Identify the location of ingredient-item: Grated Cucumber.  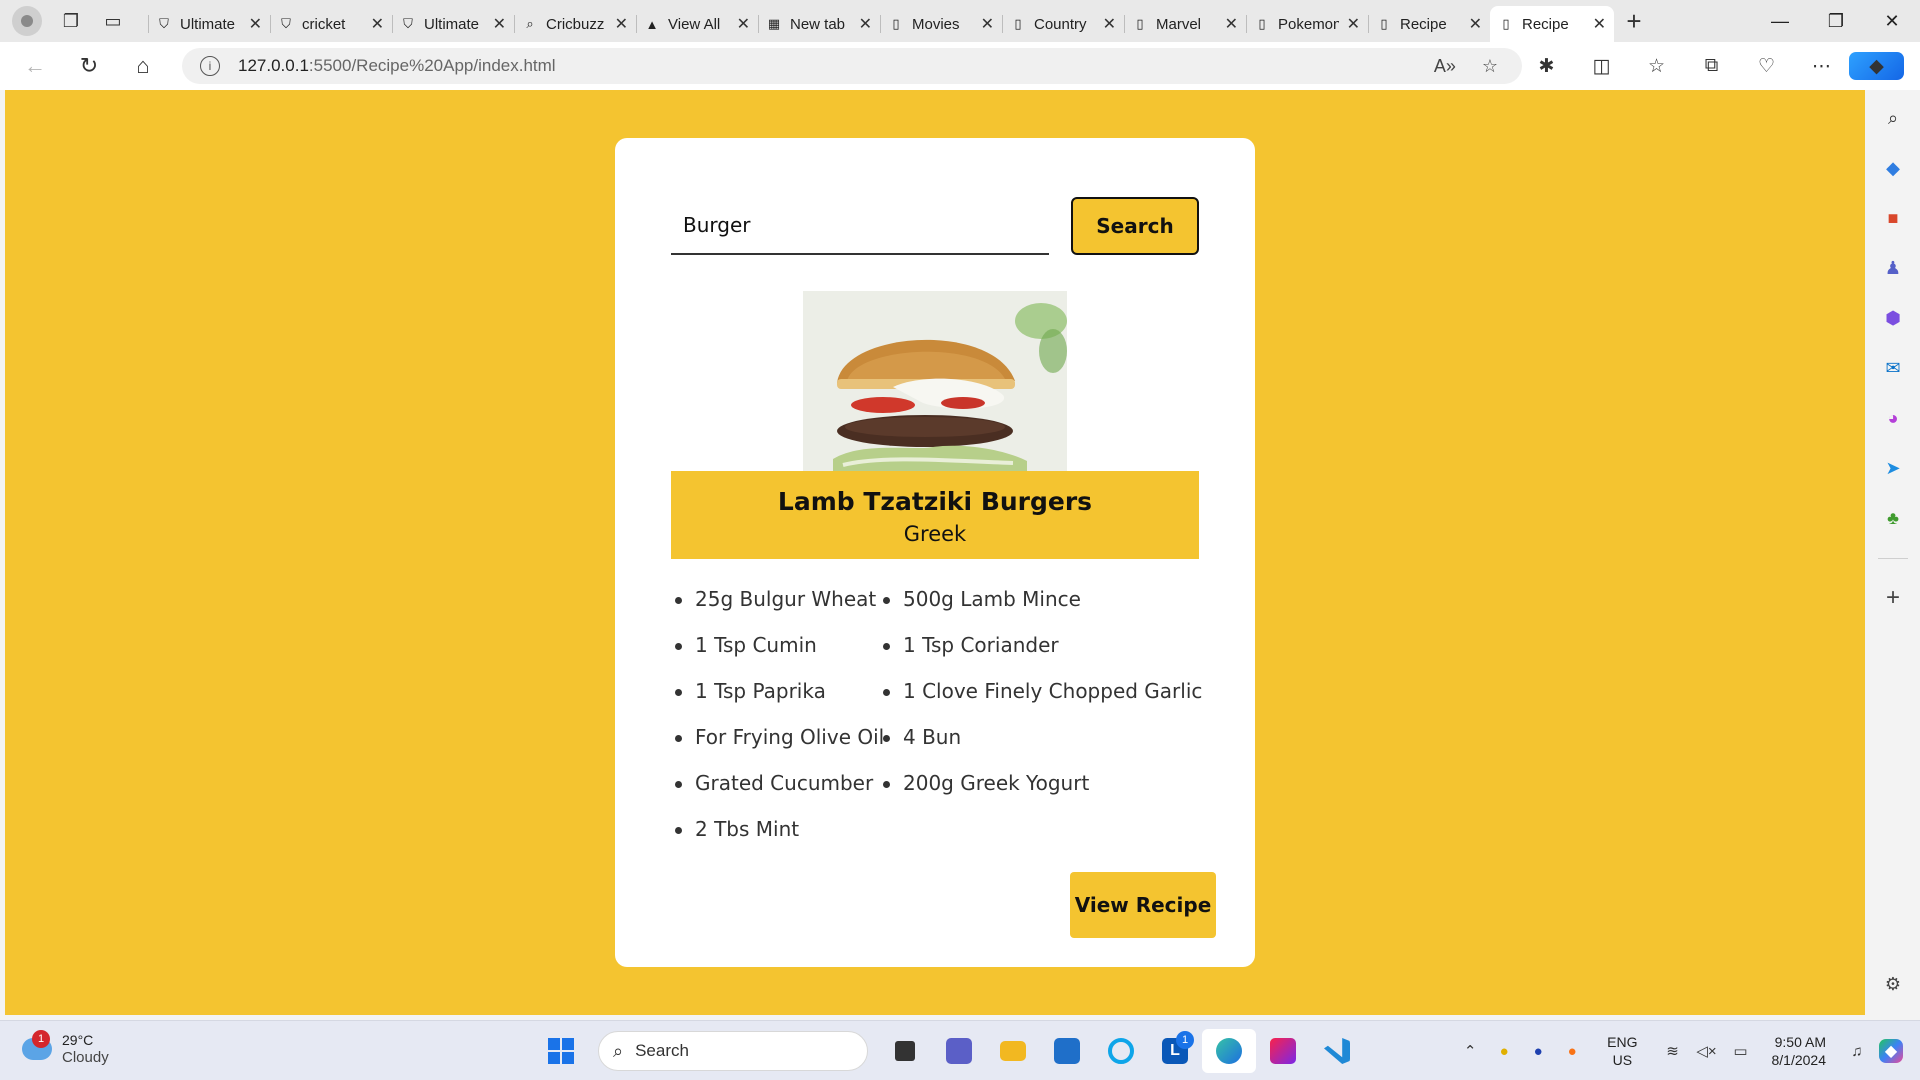
(775, 783).